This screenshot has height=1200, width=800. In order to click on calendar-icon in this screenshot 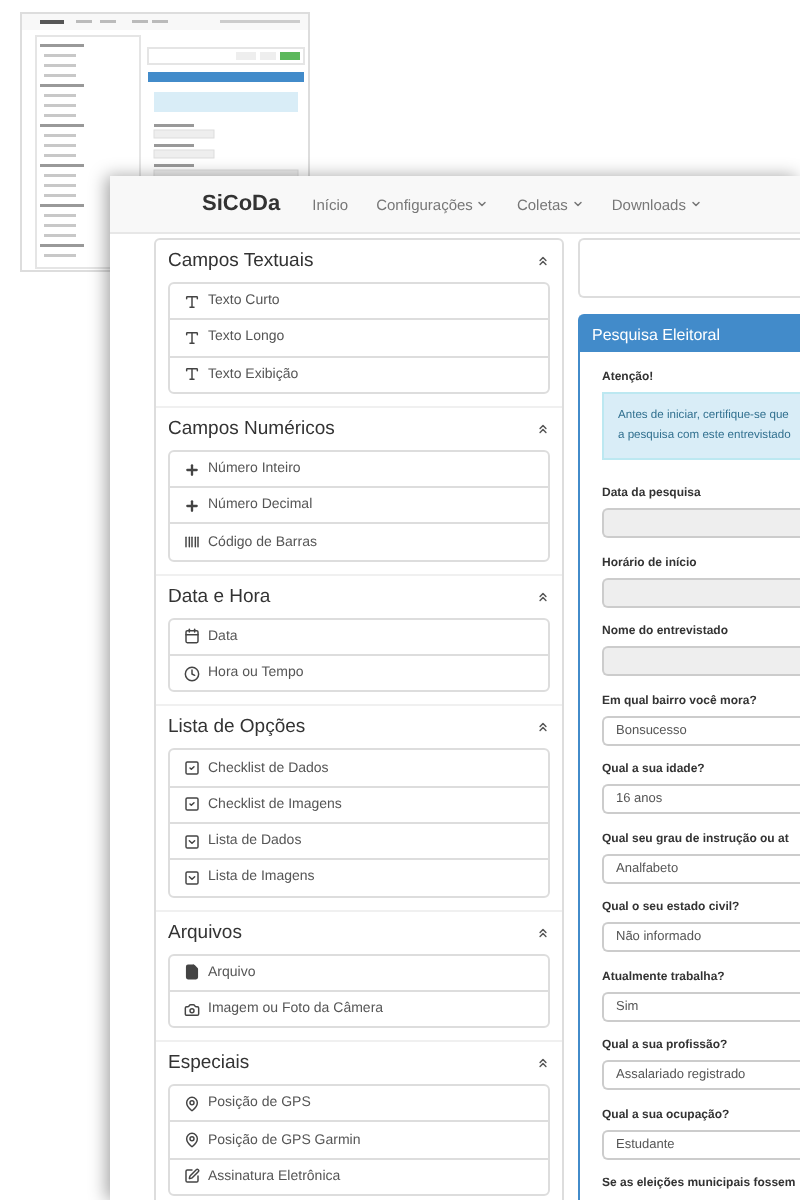, I will do `click(192, 636)`.